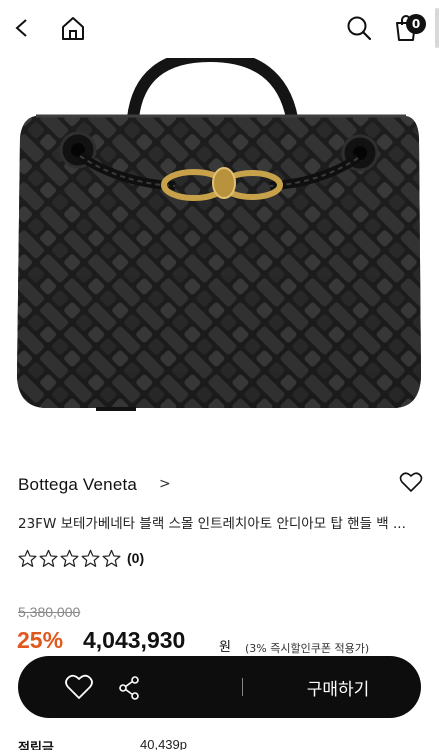 The width and height of the screenshot is (439, 750). What do you see at coordinates (36, 745) in the screenshot?
I see `points-label: 적립금` at bounding box center [36, 745].